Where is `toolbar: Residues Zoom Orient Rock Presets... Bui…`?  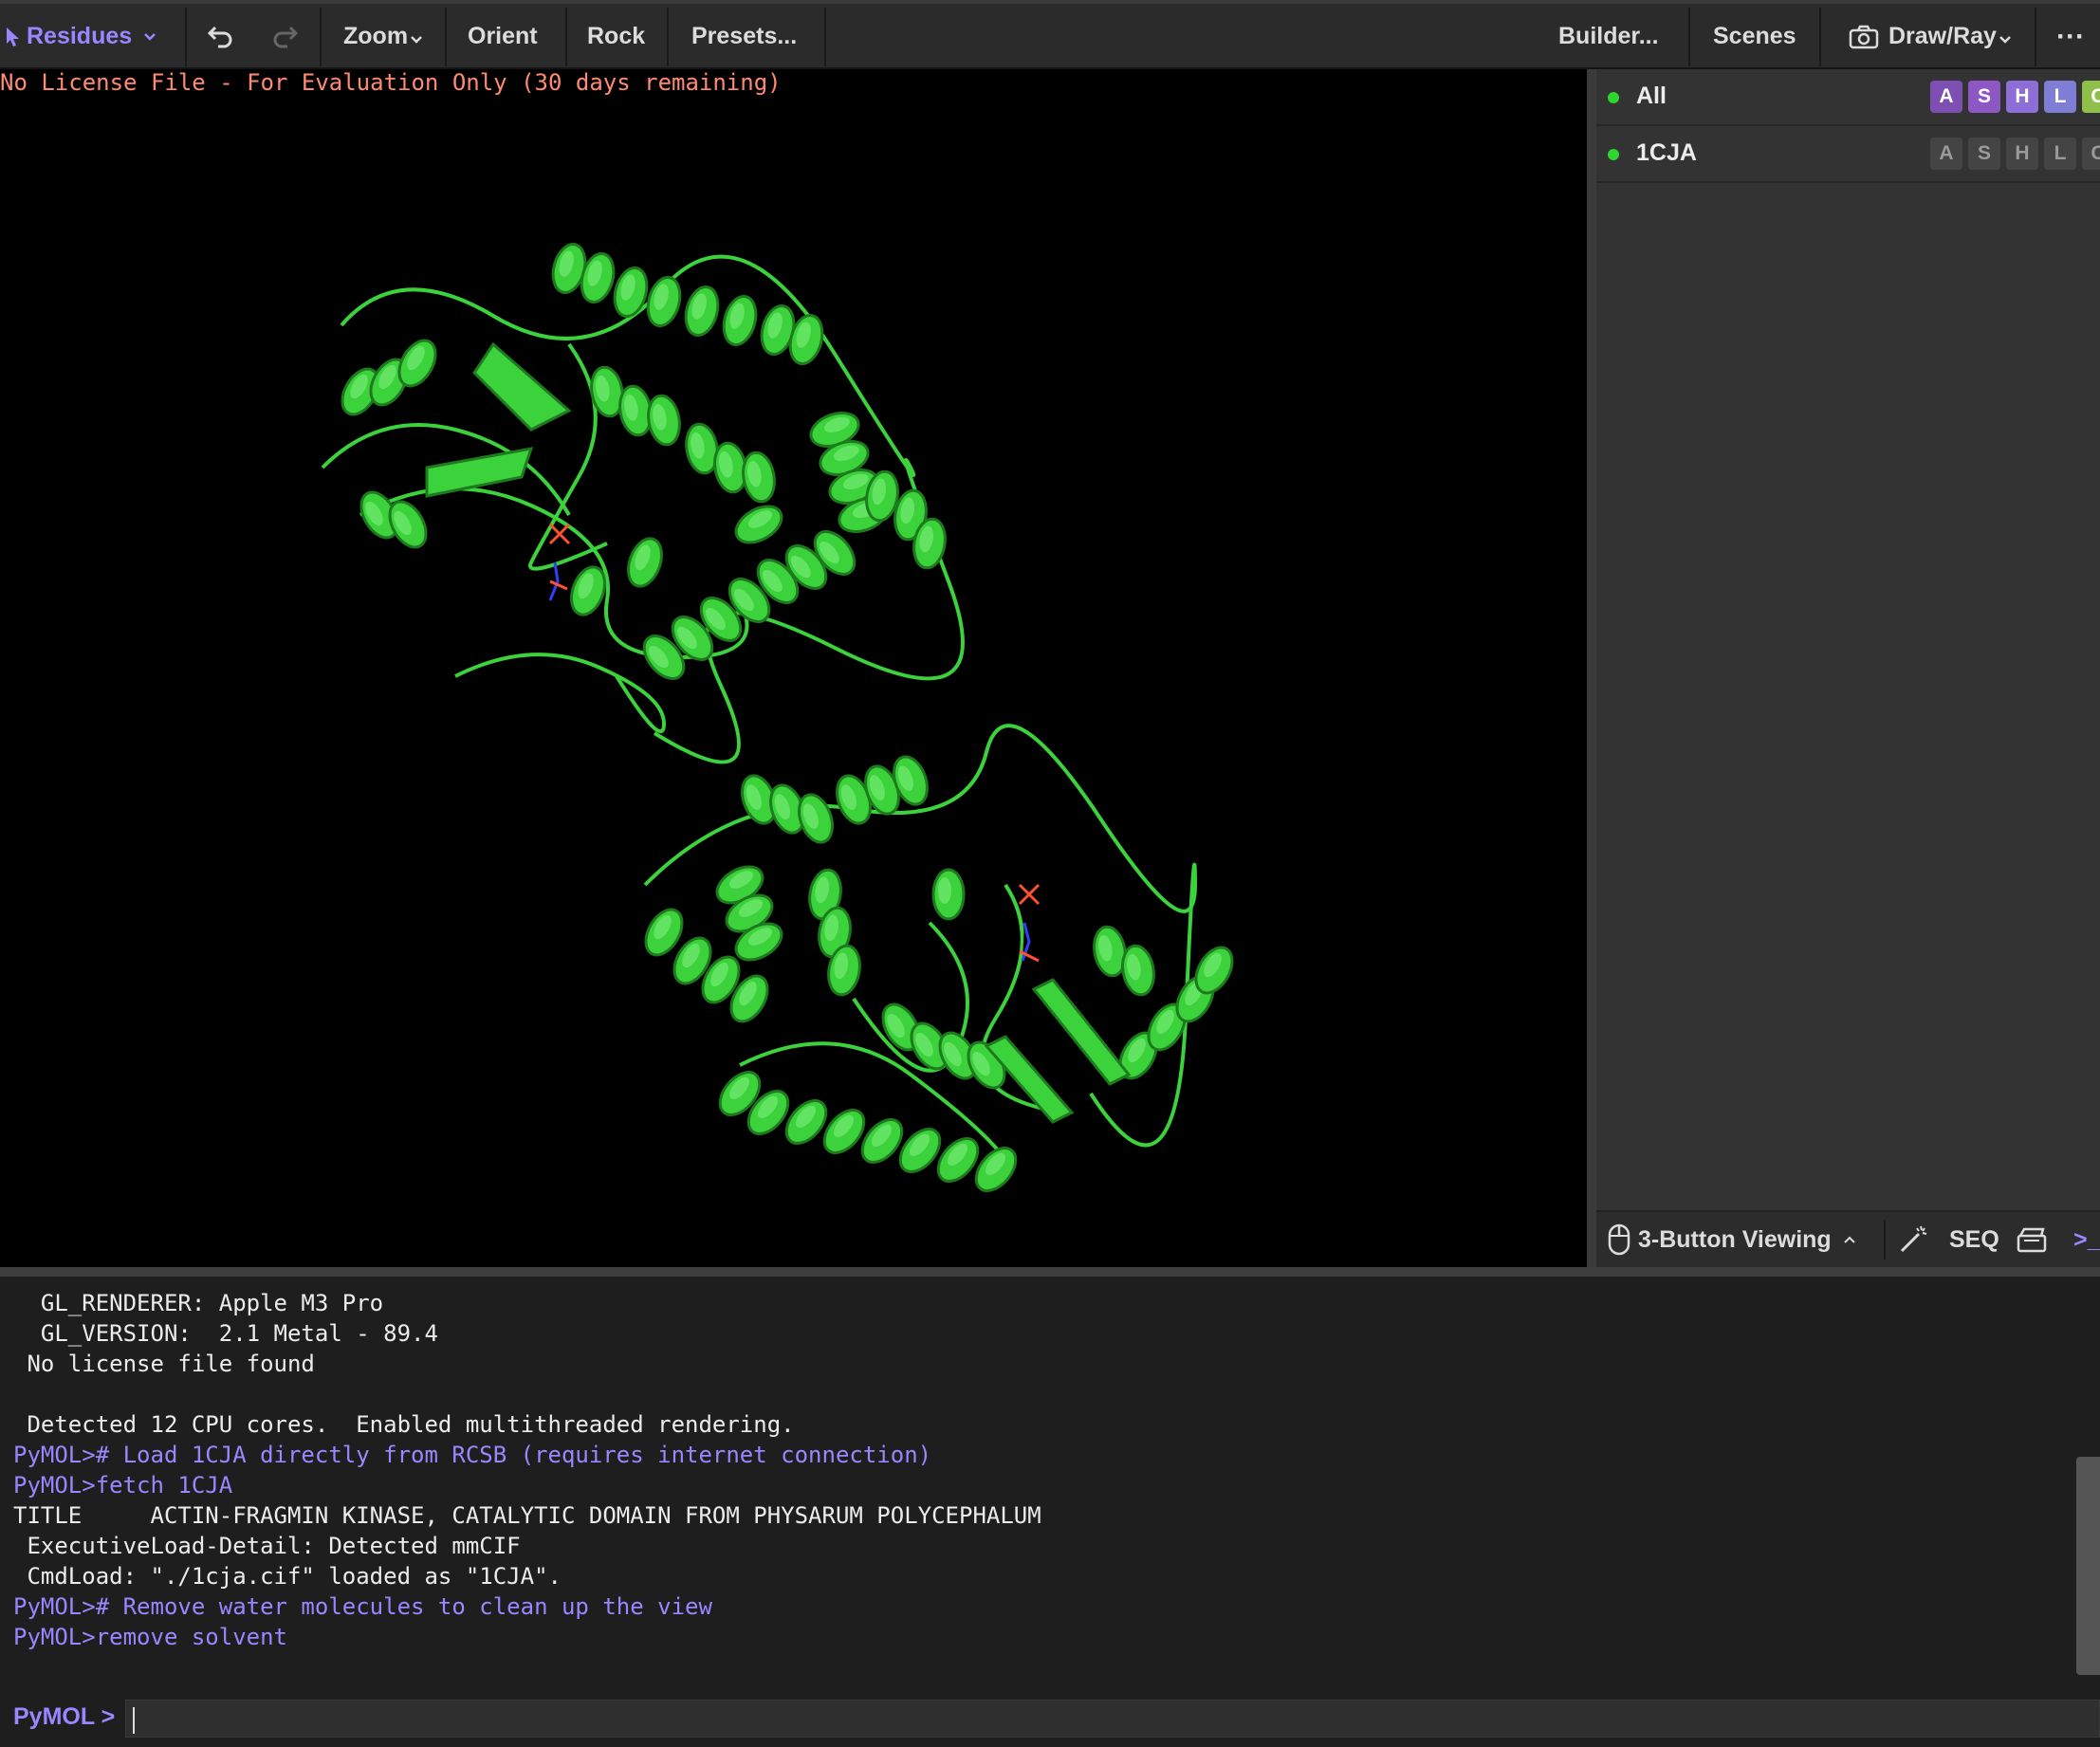
toolbar: Residues Zoom Orient Rock Presets... Bui… is located at coordinates (1050, 34).